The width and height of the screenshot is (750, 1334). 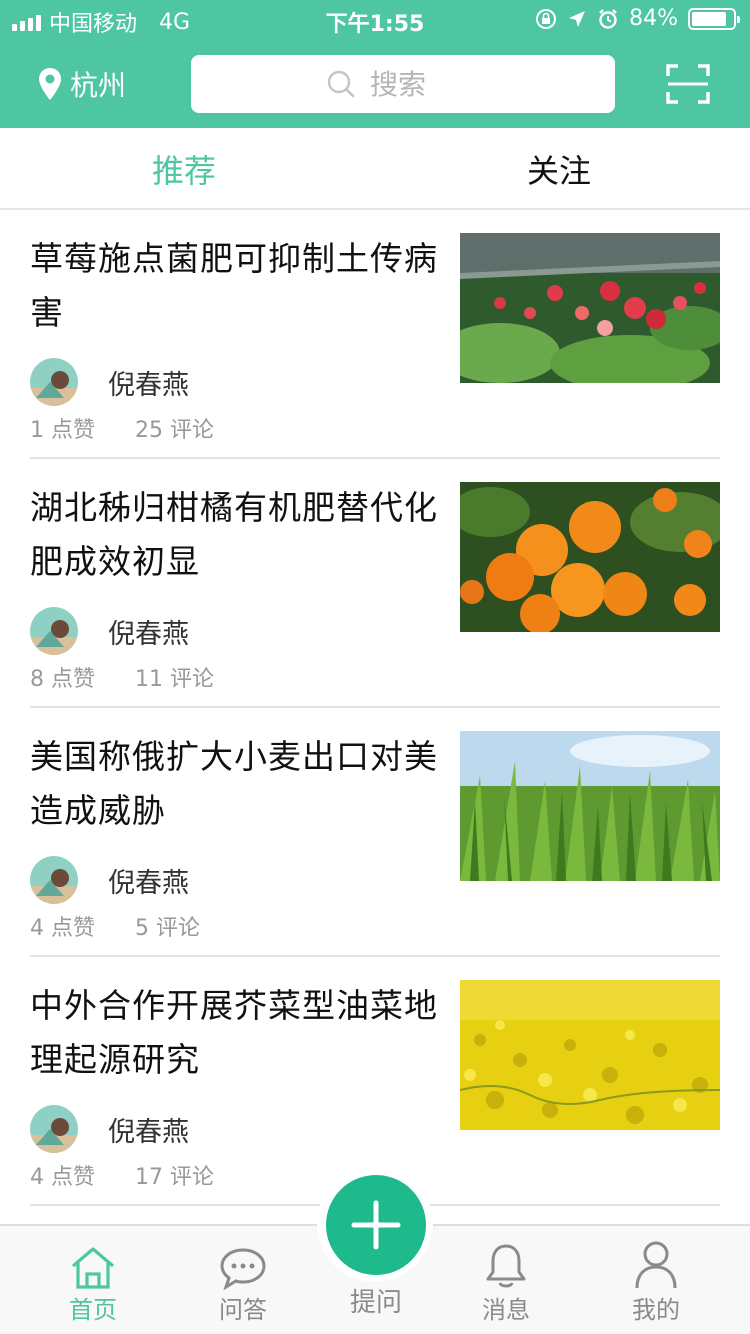 What do you see at coordinates (590, 1055) in the screenshot?
I see `rapeseed-photo` at bounding box center [590, 1055].